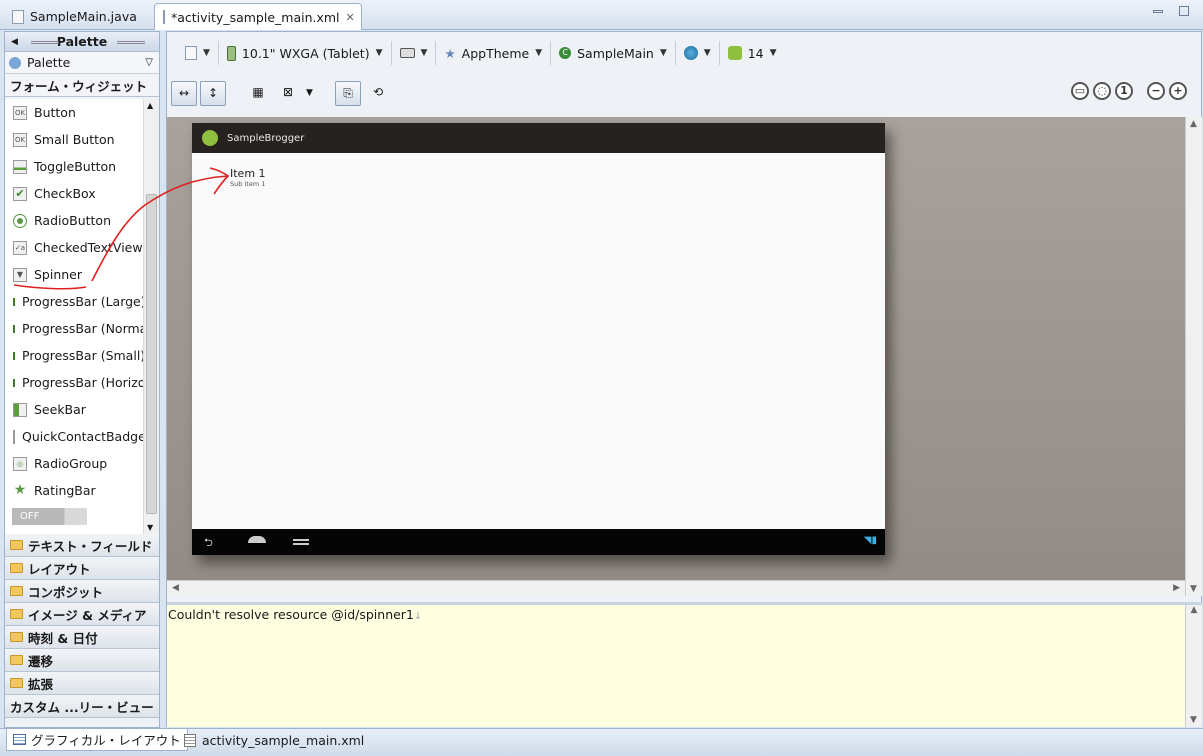 The width and height of the screenshot is (1203, 756). Describe the element at coordinates (74, 301) in the screenshot. I see `widget-progressbar-large: ProgressBar (Large)` at that location.